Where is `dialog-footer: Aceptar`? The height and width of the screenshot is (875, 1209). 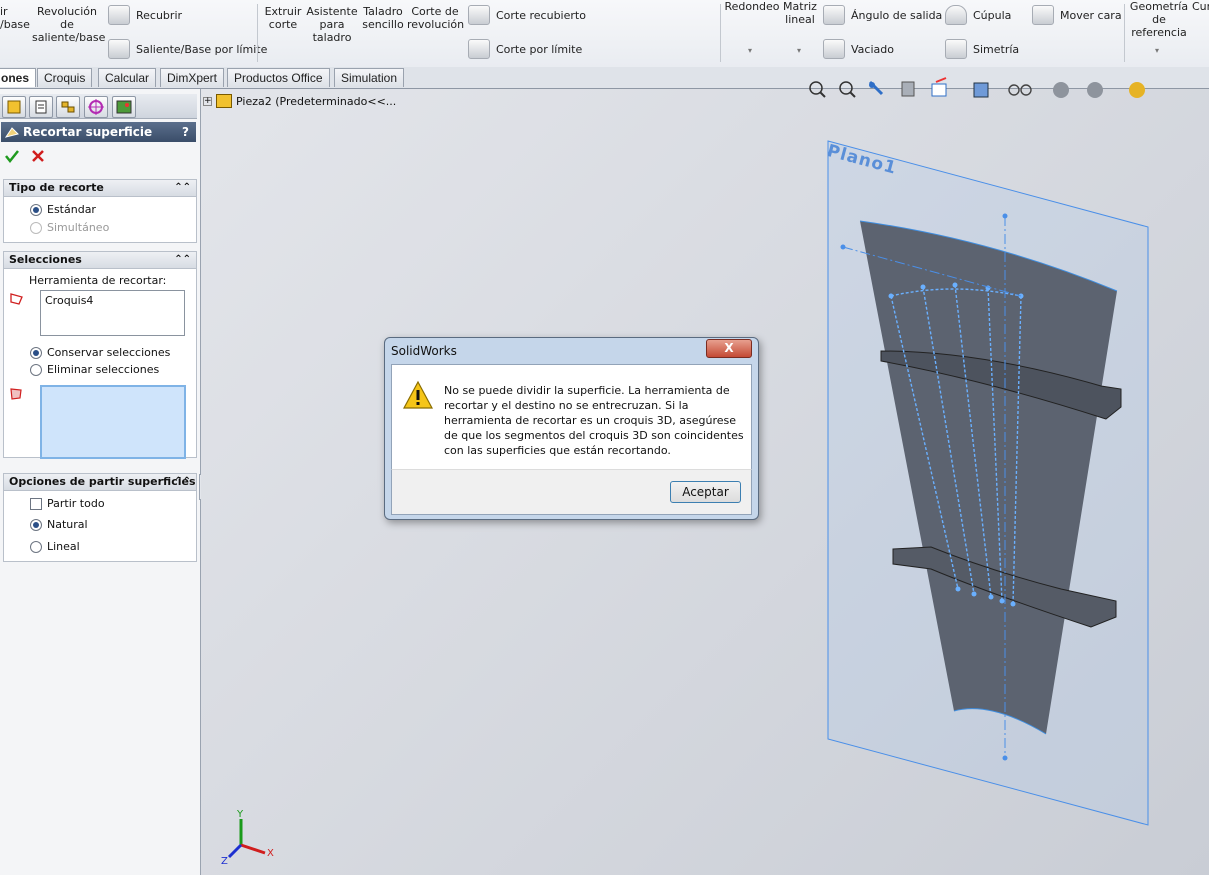
dialog-footer: Aceptar is located at coordinates (571, 492).